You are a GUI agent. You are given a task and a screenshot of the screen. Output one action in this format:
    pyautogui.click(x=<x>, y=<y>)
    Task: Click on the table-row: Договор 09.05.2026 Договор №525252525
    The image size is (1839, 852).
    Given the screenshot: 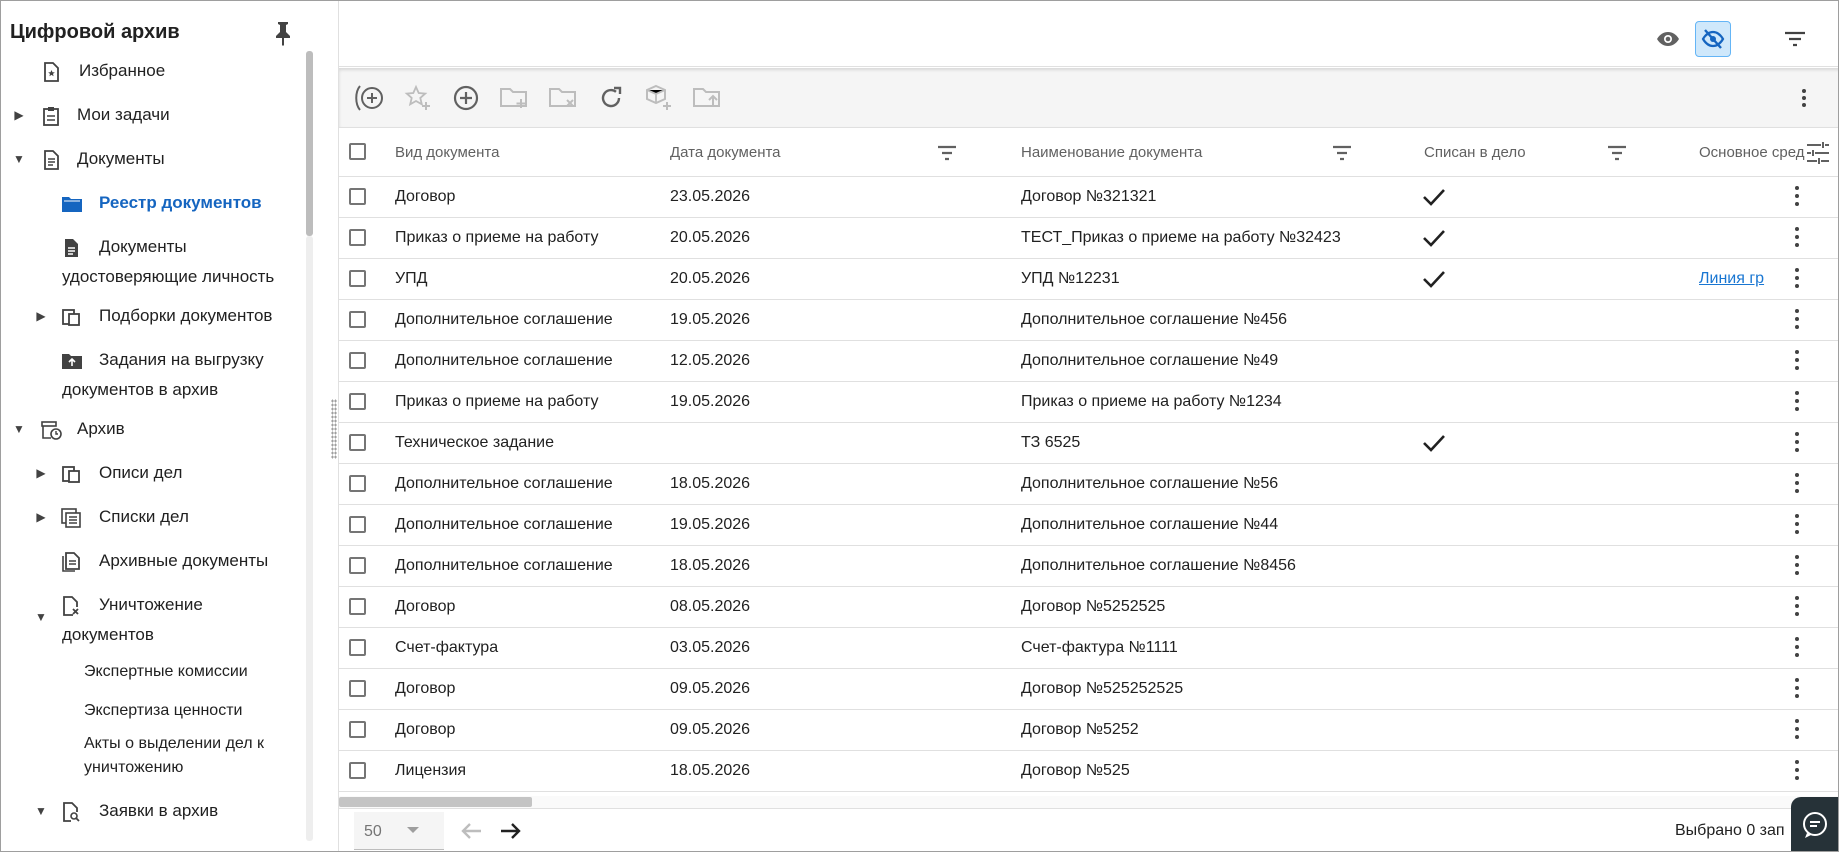 What is the action you would take?
    pyautogui.click(x=1088, y=689)
    